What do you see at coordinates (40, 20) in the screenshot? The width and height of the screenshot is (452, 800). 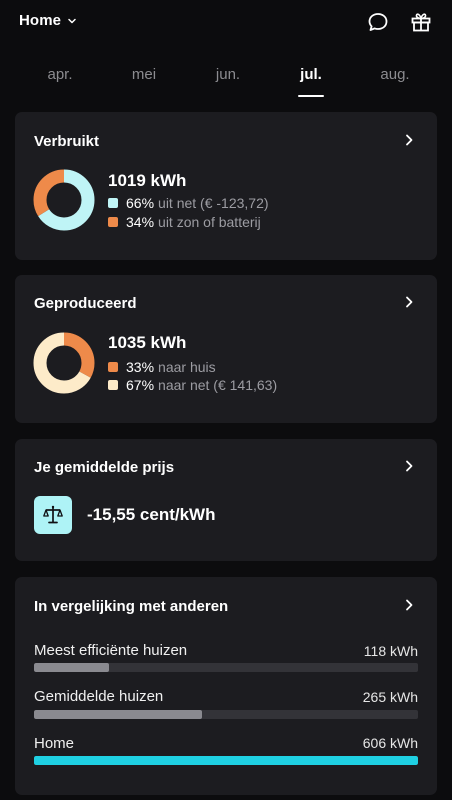 I see `location-label: Home` at bounding box center [40, 20].